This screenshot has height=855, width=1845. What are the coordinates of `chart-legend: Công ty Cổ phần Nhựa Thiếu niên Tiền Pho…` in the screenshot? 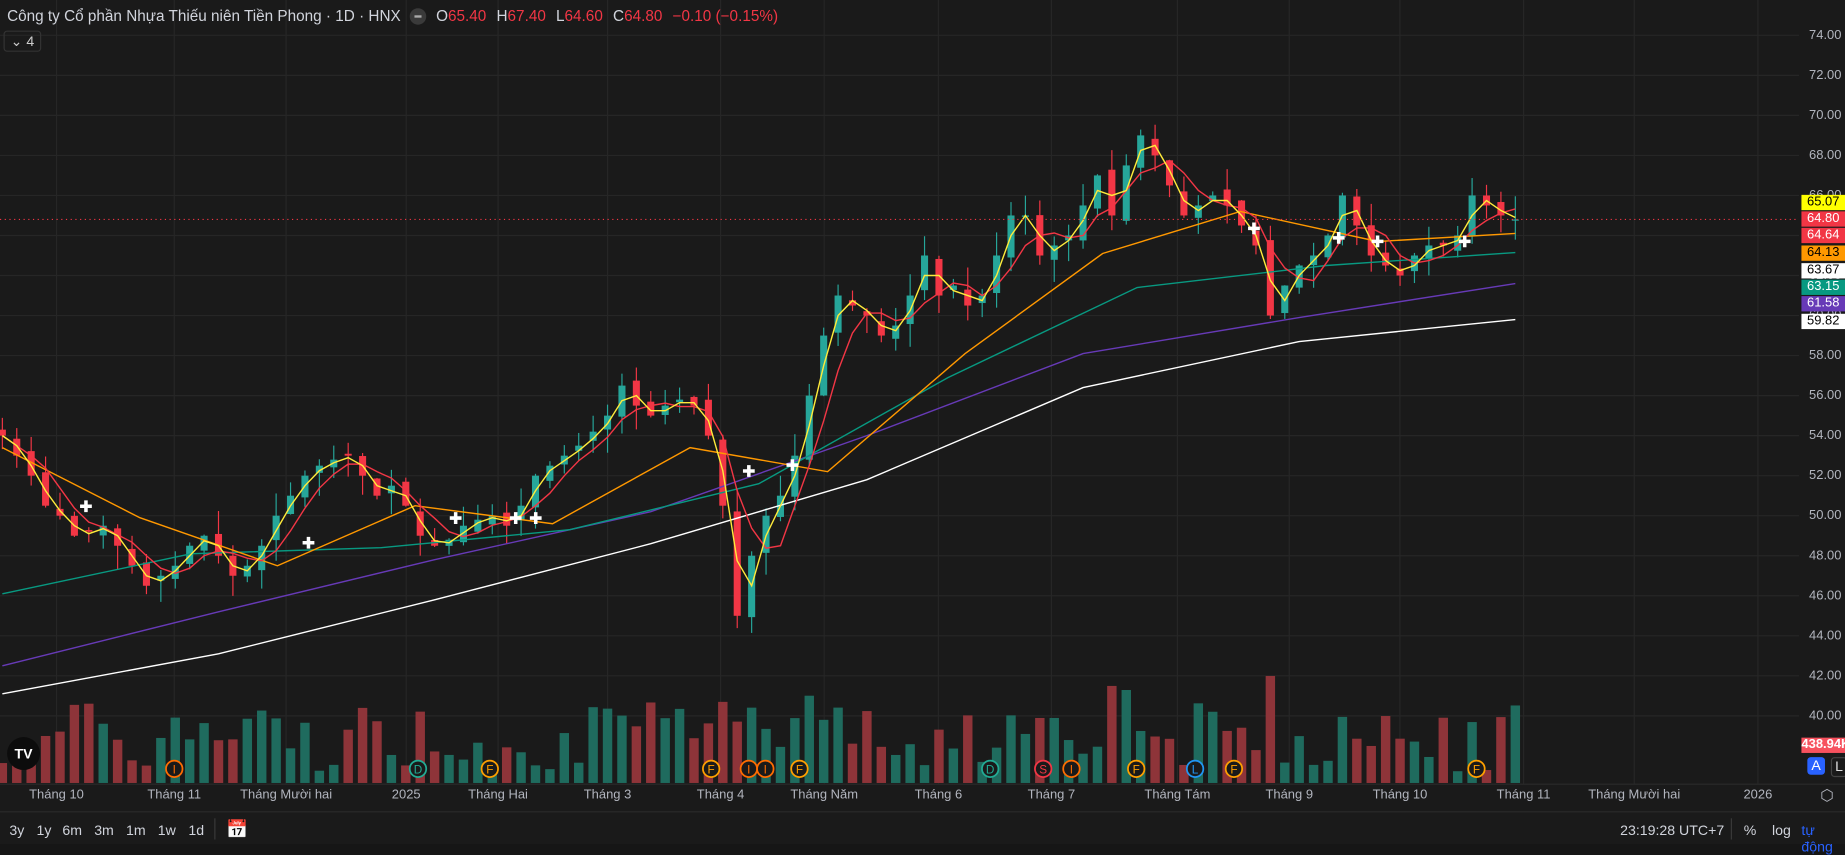 It's located at (395, 16).